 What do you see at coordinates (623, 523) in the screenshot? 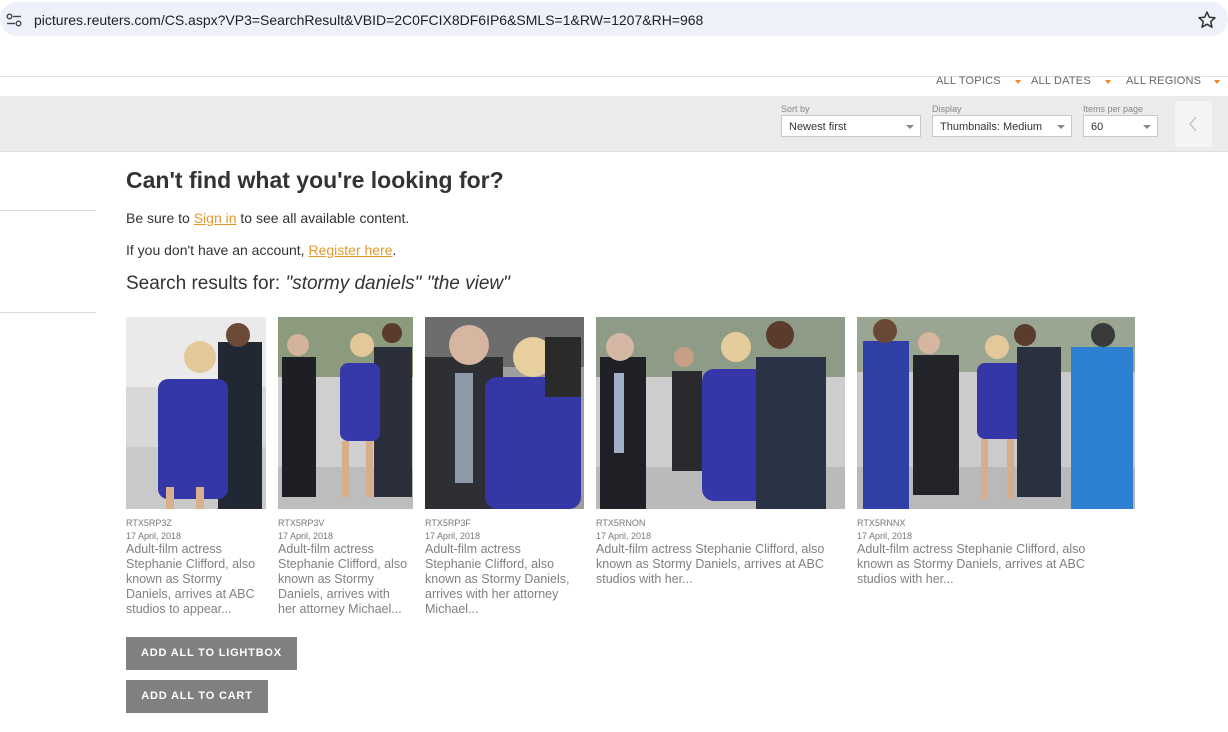
I see `result-id: RTX5RNON` at bounding box center [623, 523].